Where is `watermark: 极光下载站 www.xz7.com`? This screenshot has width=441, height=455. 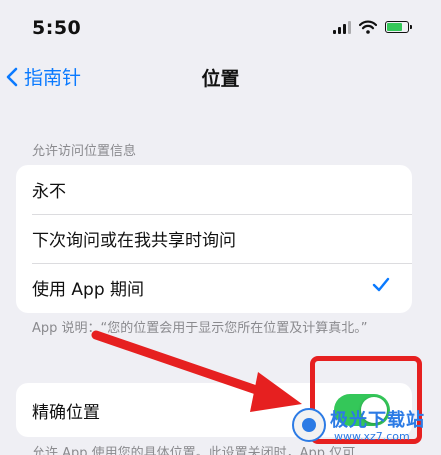 watermark: 极光下载站 www.xz7.com is located at coordinates (366, 428).